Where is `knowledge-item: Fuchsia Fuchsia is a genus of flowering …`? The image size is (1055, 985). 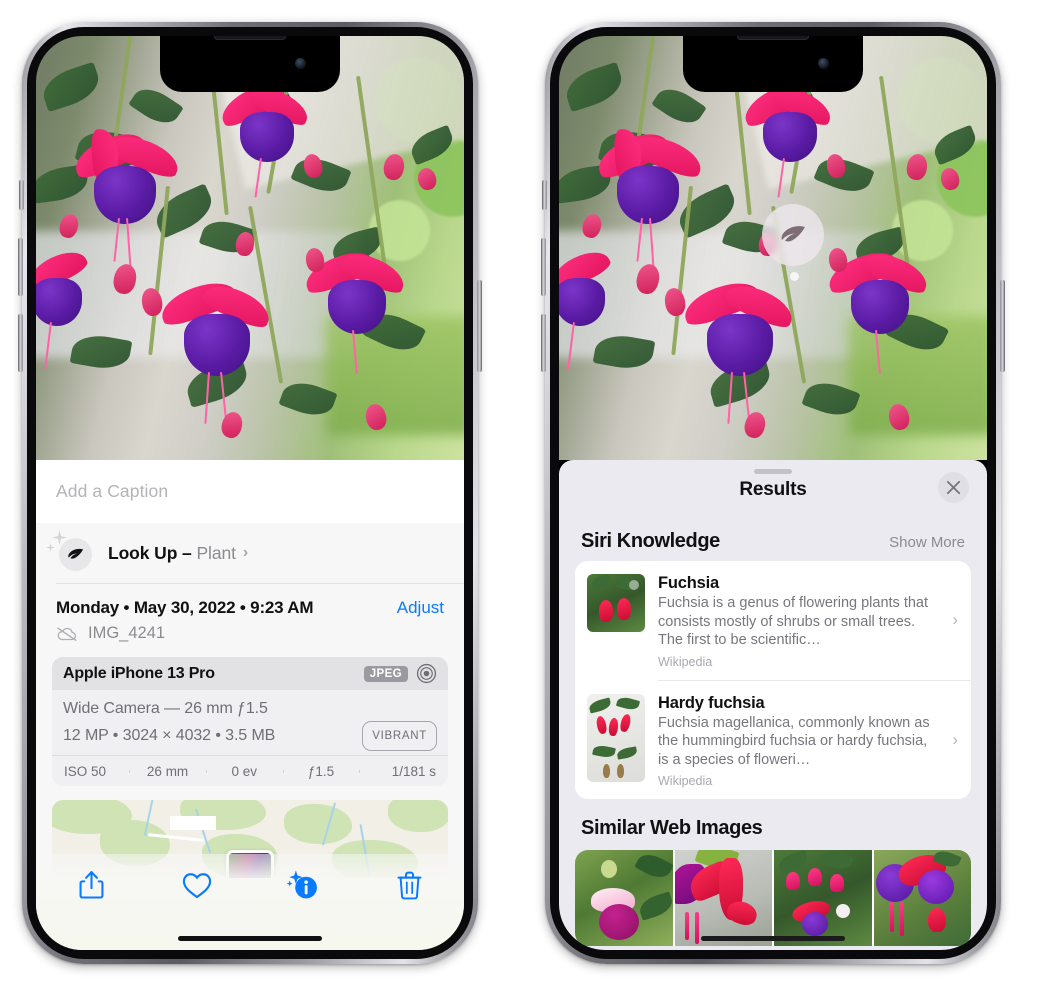
knowledge-item: Fuchsia Fuchsia is a genus of flowering … is located at coordinates (773, 620).